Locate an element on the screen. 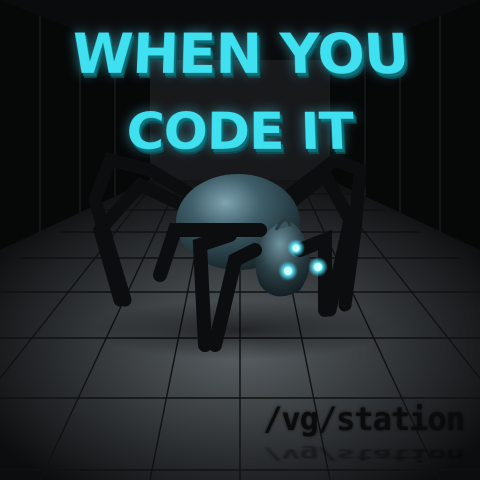  watermark-reflection: /vg/station is located at coordinates (363, 455).